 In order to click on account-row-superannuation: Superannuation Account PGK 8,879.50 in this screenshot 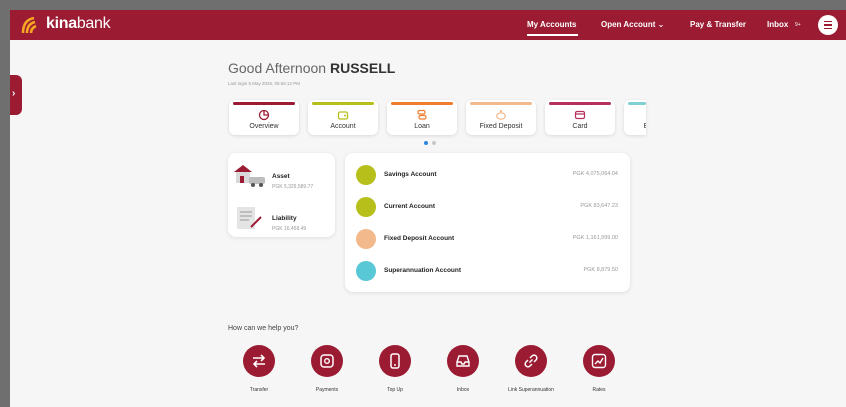, I will do `click(487, 271)`.